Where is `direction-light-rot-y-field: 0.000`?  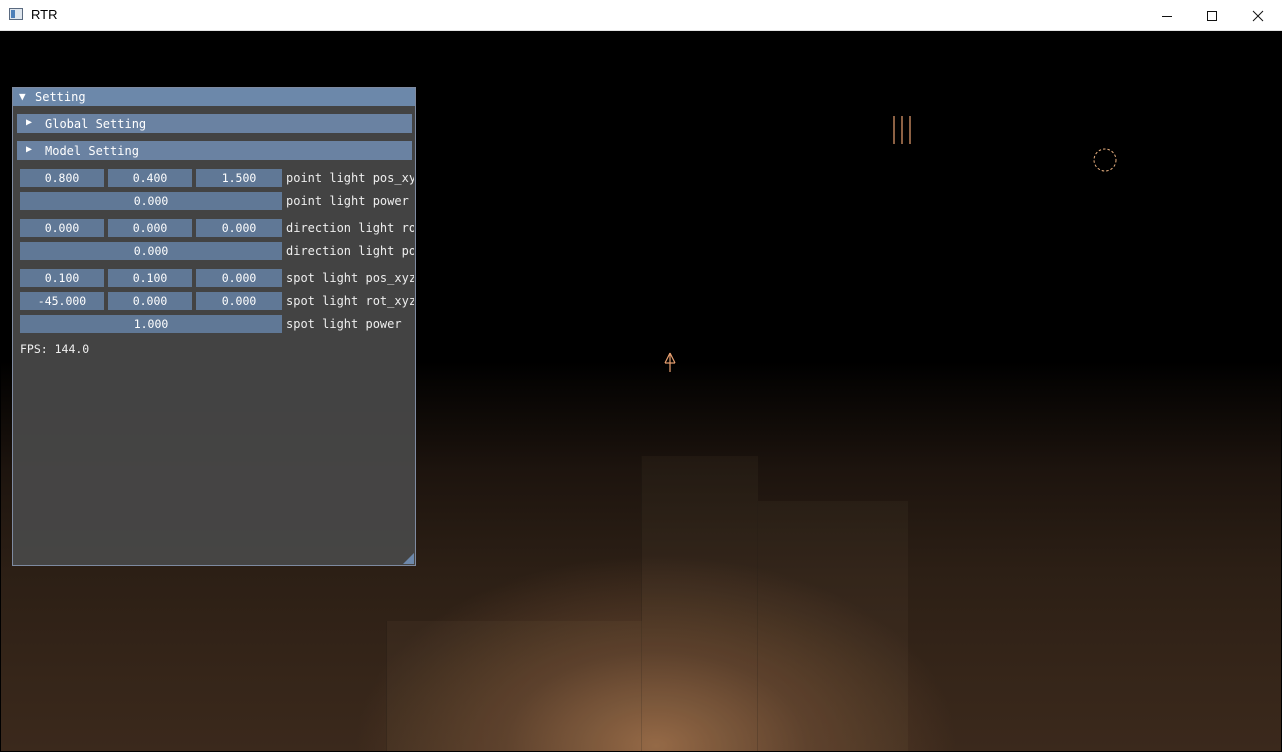 direction-light-rot-y-field: 0.000 is located at coordinates (150, 228).